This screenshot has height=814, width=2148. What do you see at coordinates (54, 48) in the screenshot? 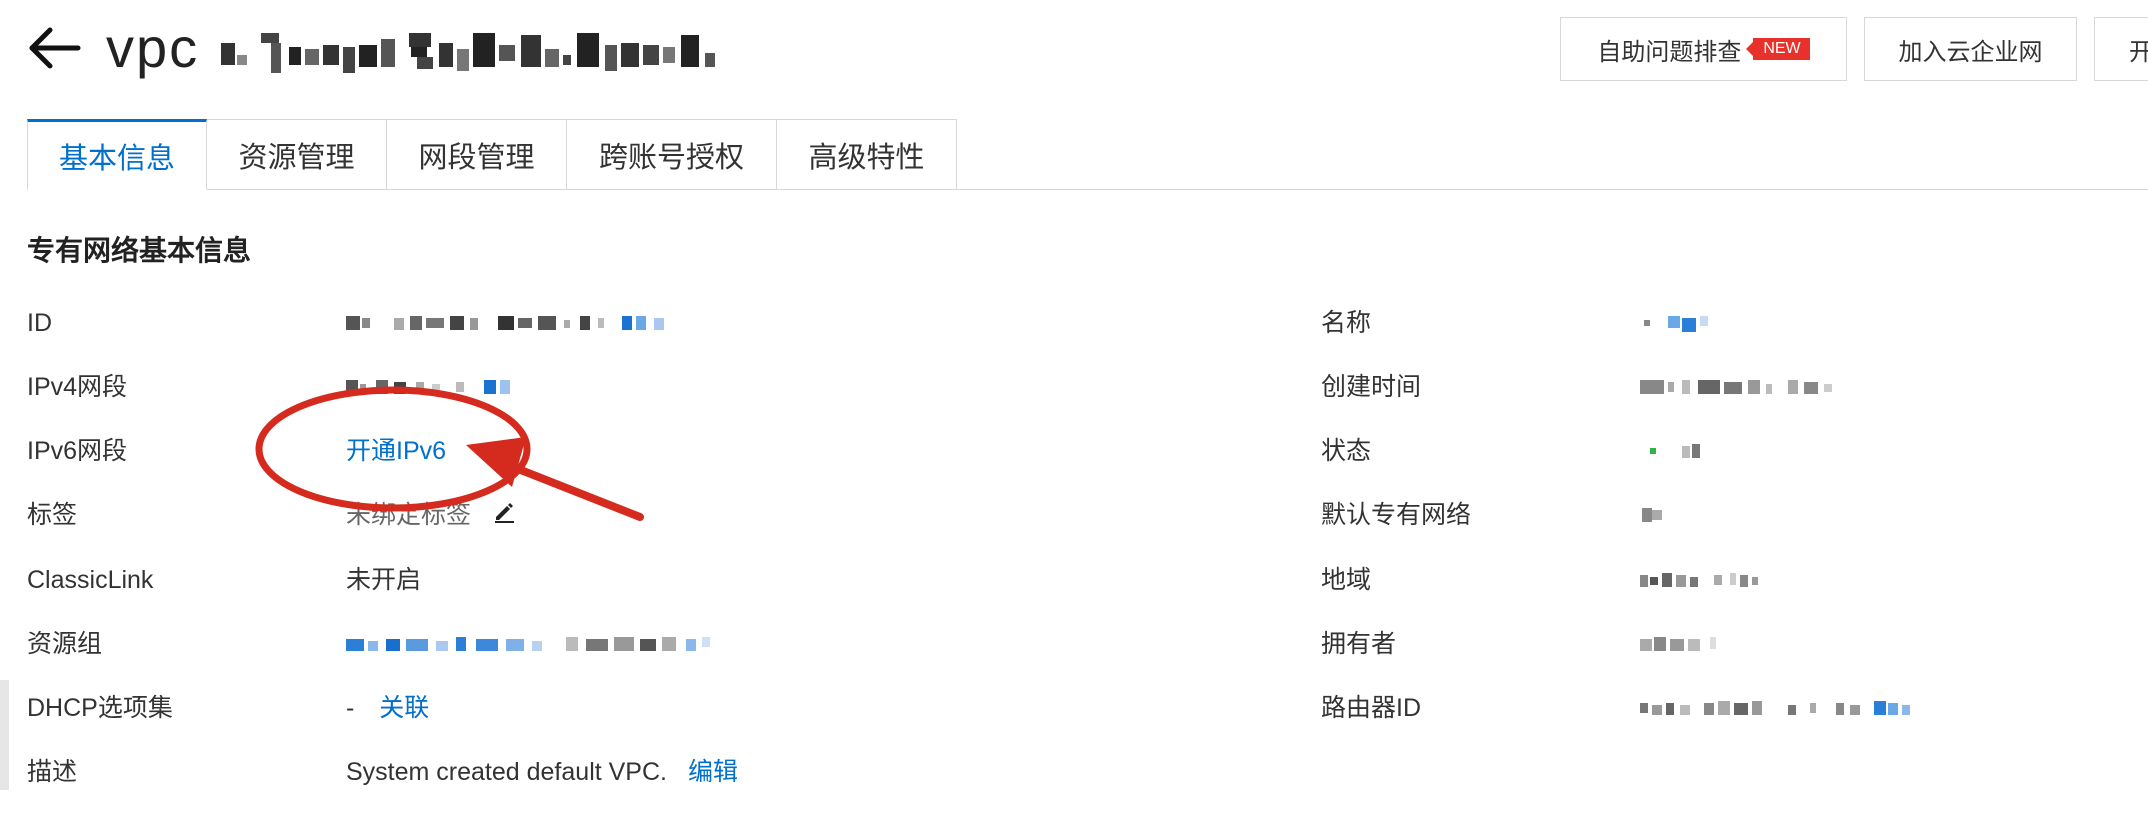
I see `back-arrow-icon` at bounding box center [54, 48].